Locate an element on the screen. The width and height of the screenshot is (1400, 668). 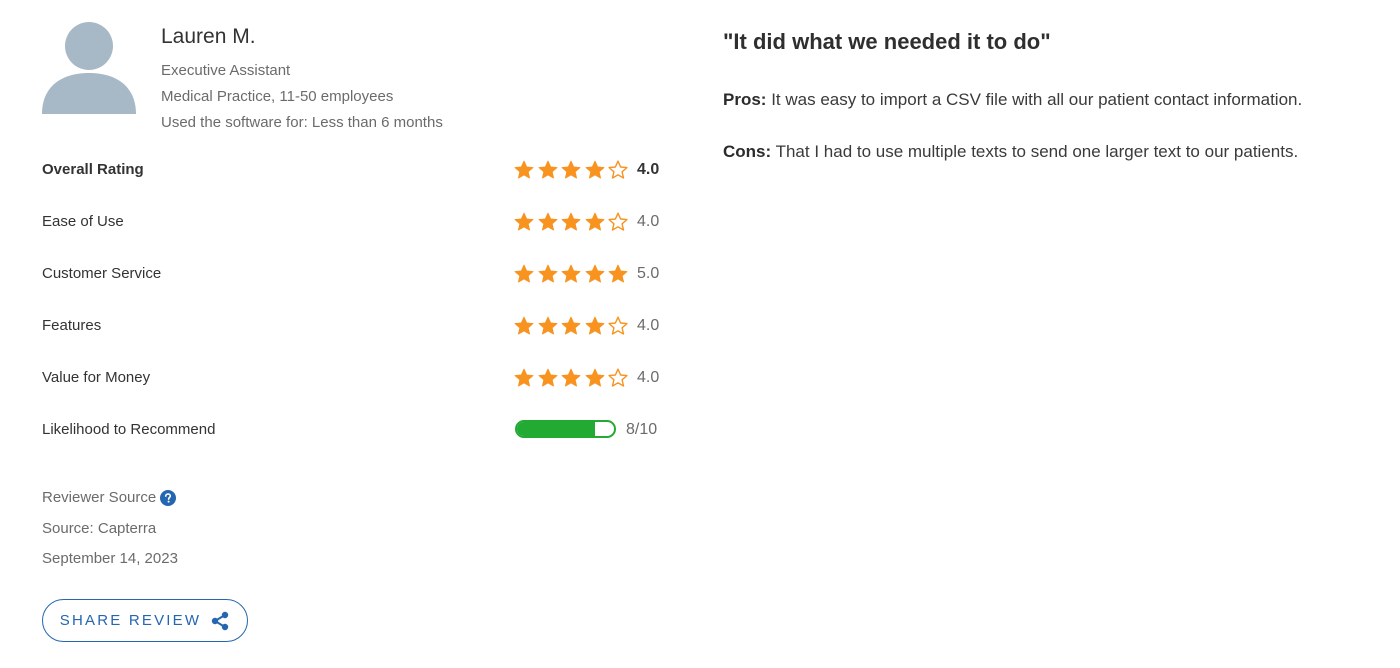
rating-row-features: Features 4.0 is located at coordinates (352, 334).